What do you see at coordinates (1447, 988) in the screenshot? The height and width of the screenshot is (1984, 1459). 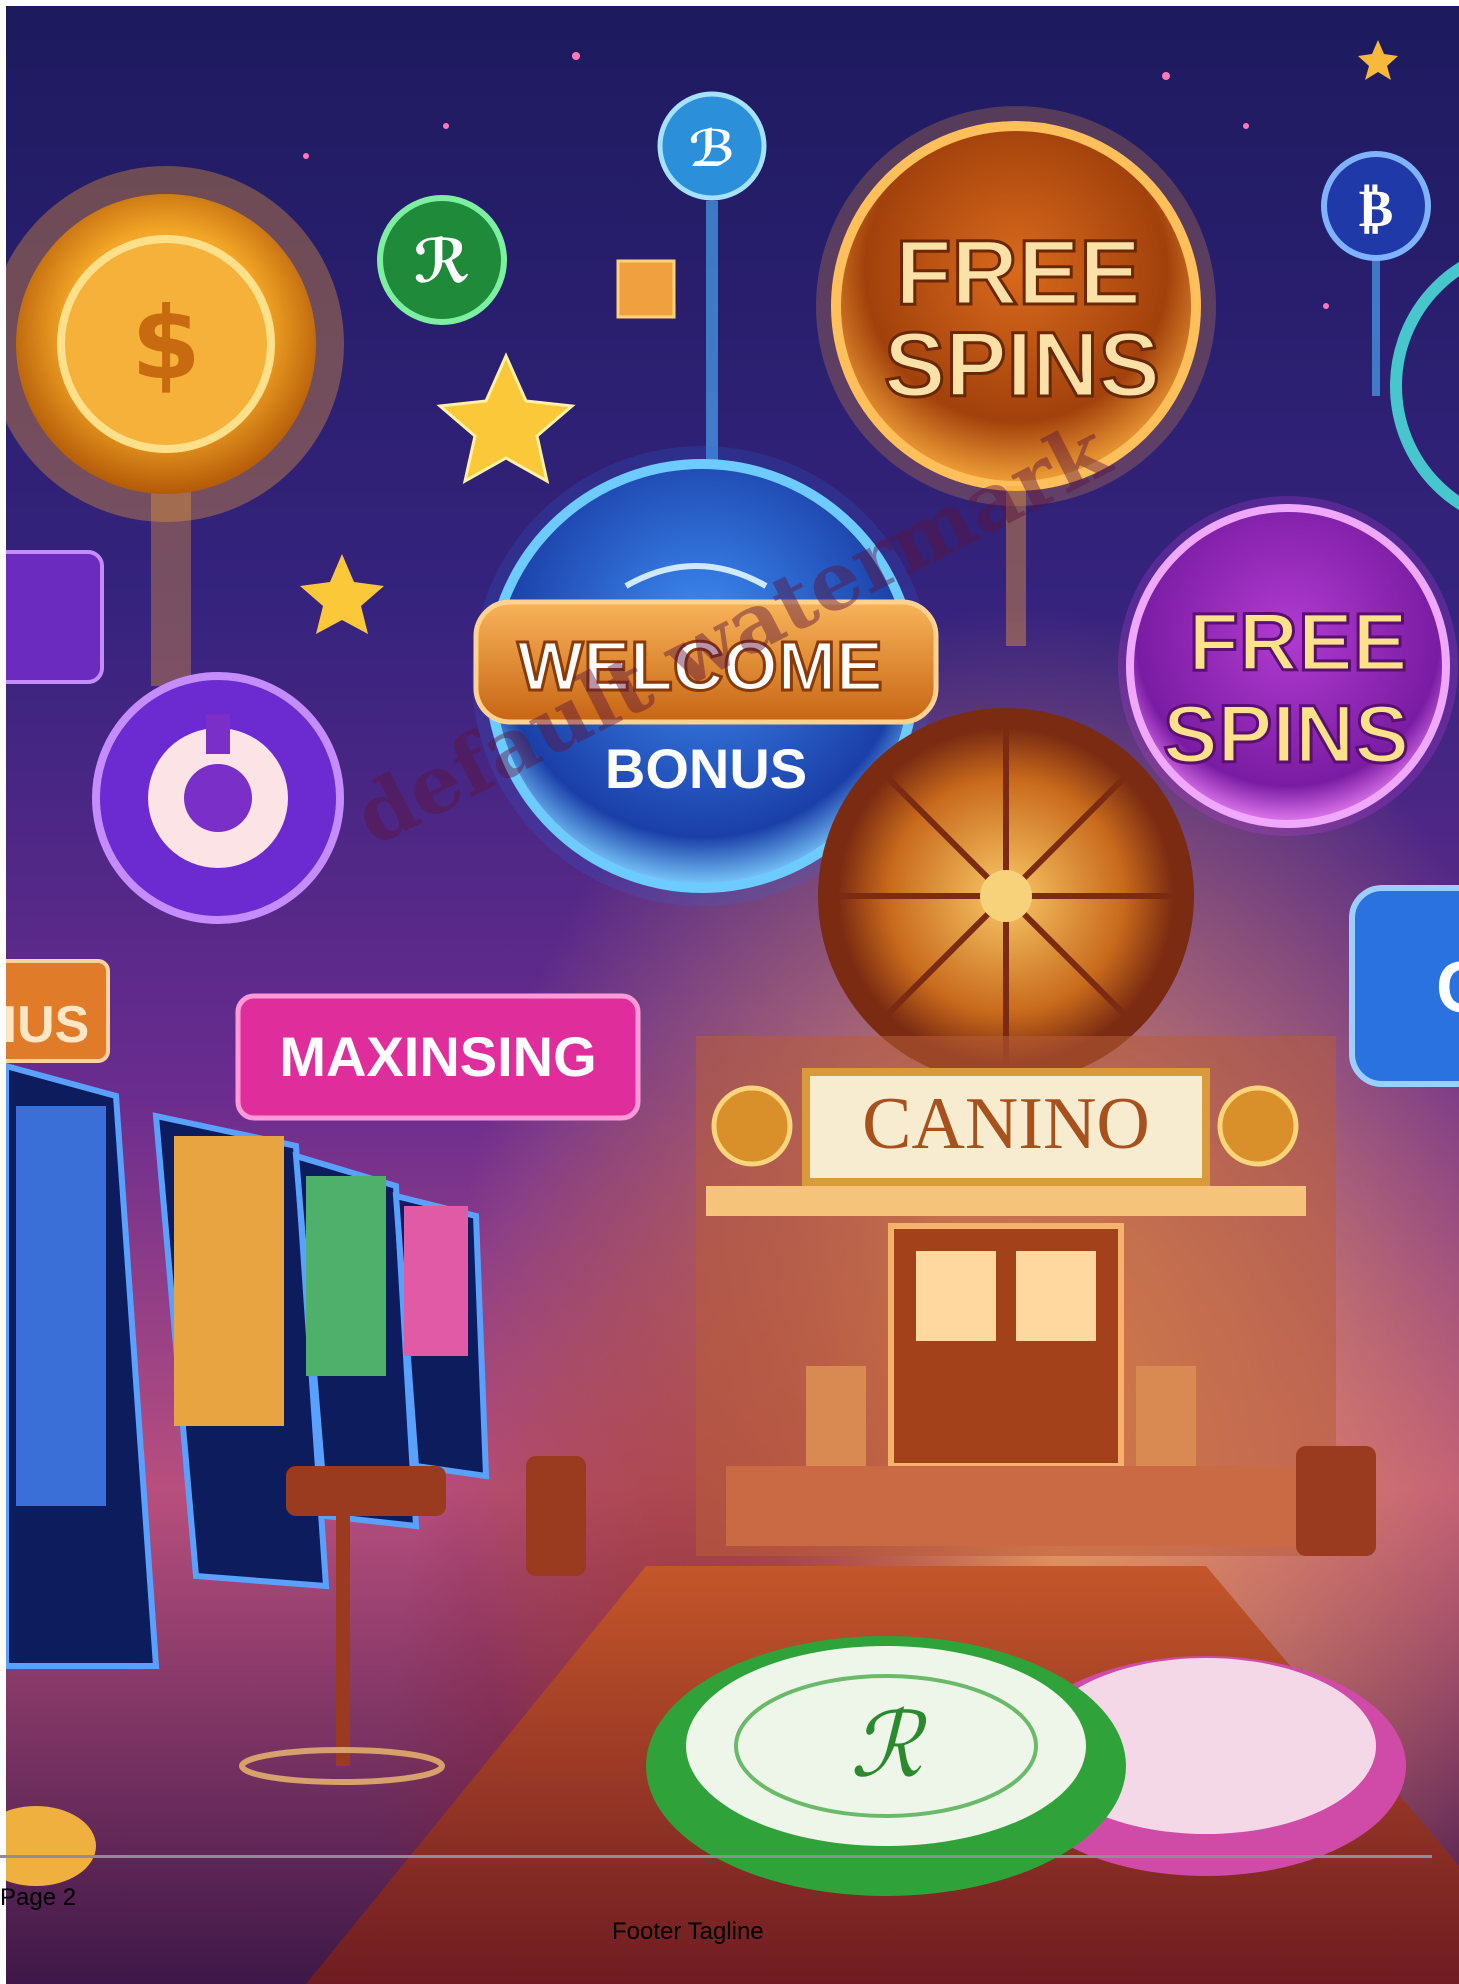 I see `right-edge-sign-text: C` at bounding box center [1447, 988].